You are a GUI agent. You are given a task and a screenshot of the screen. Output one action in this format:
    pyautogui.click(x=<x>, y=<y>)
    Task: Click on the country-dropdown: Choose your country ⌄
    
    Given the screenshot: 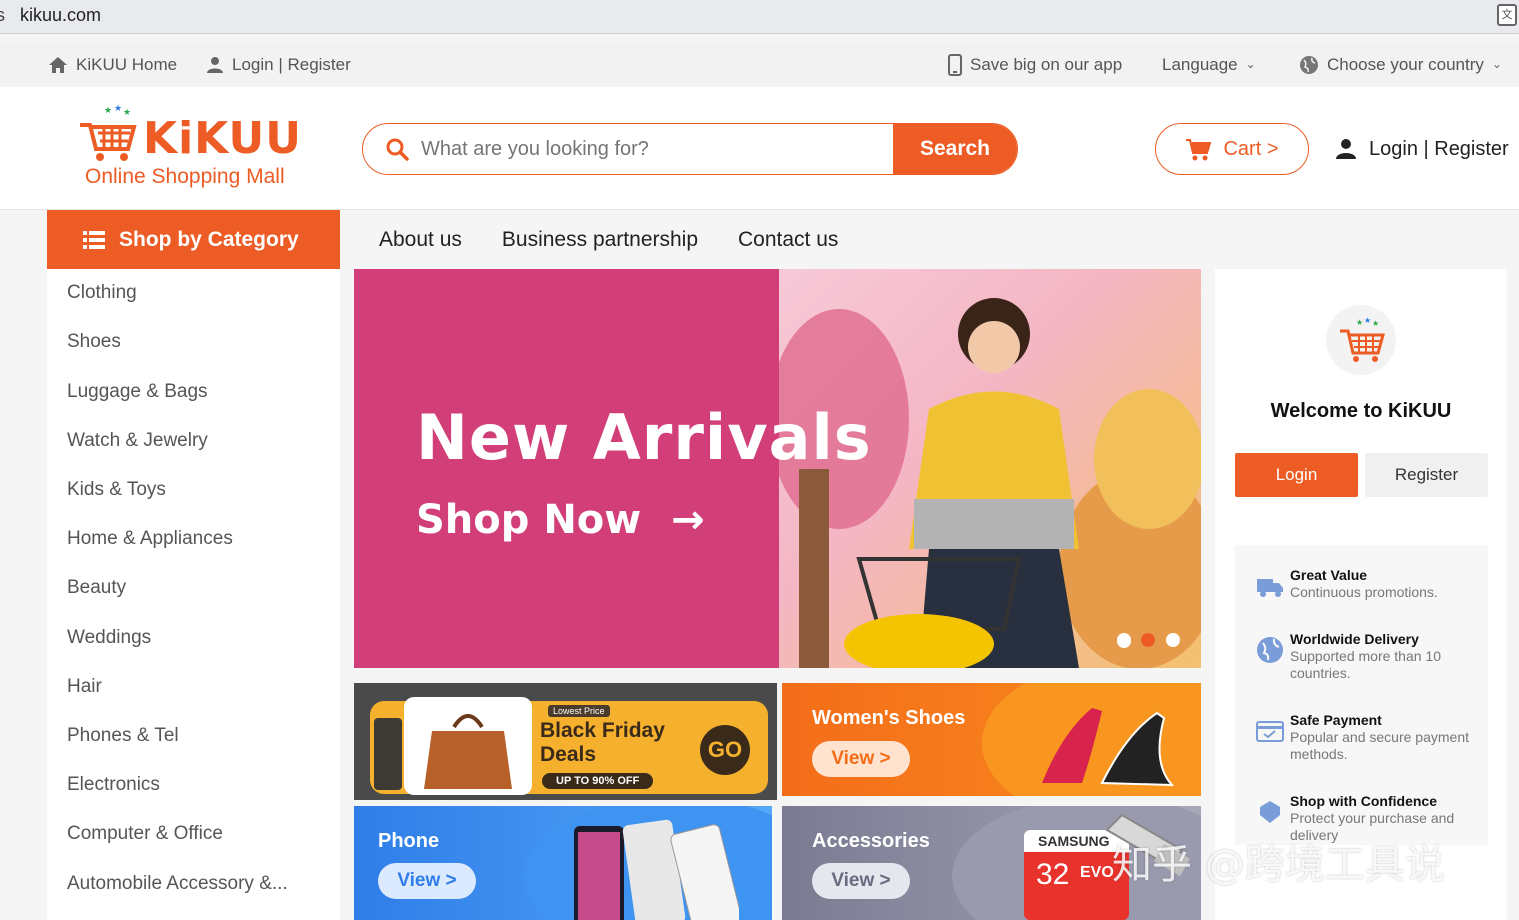 What is the action you would take?
    pyautogui.click(x=1400, y=64)
    